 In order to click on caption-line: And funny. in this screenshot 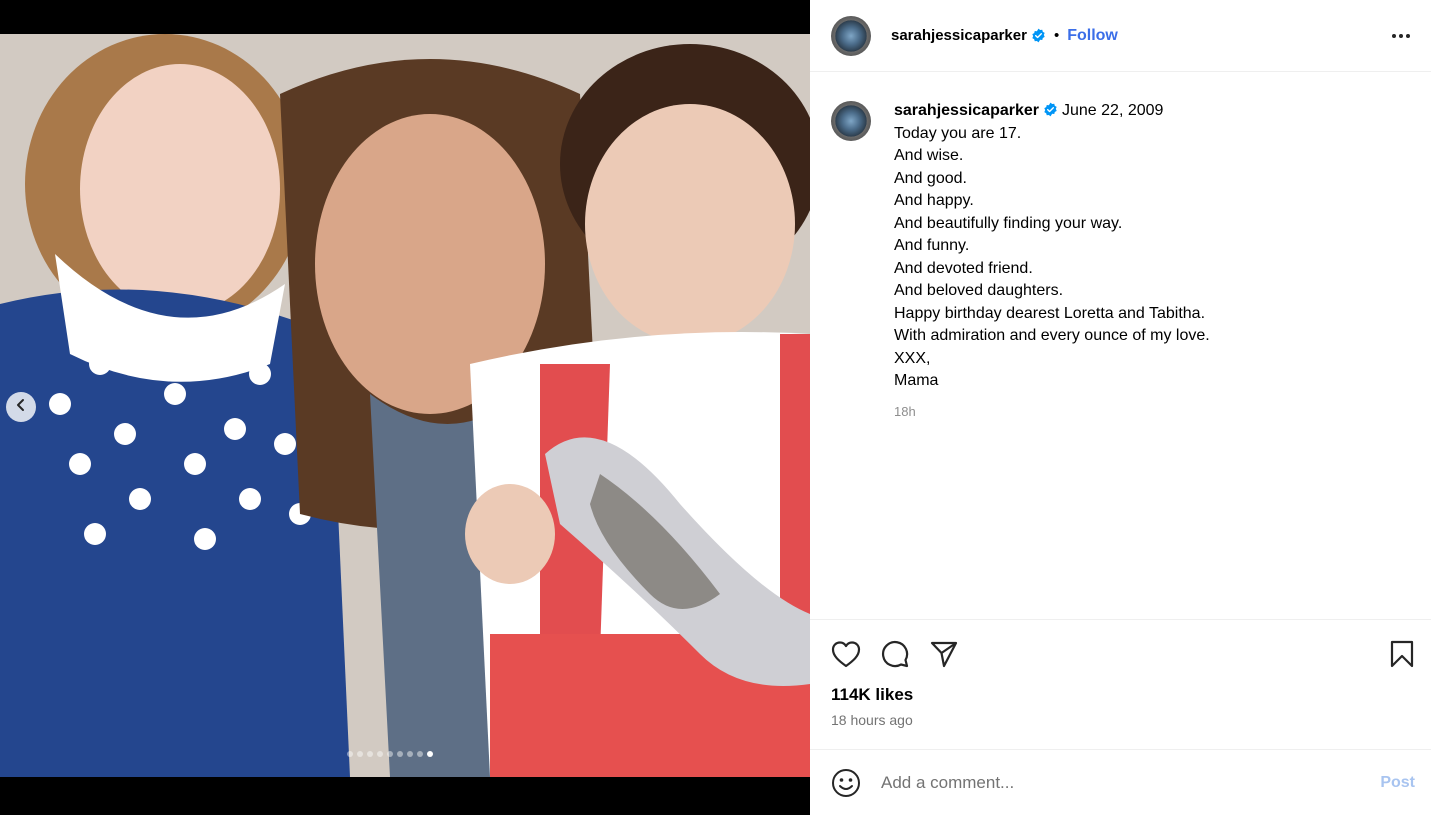, I will do `click(932, 245)`.